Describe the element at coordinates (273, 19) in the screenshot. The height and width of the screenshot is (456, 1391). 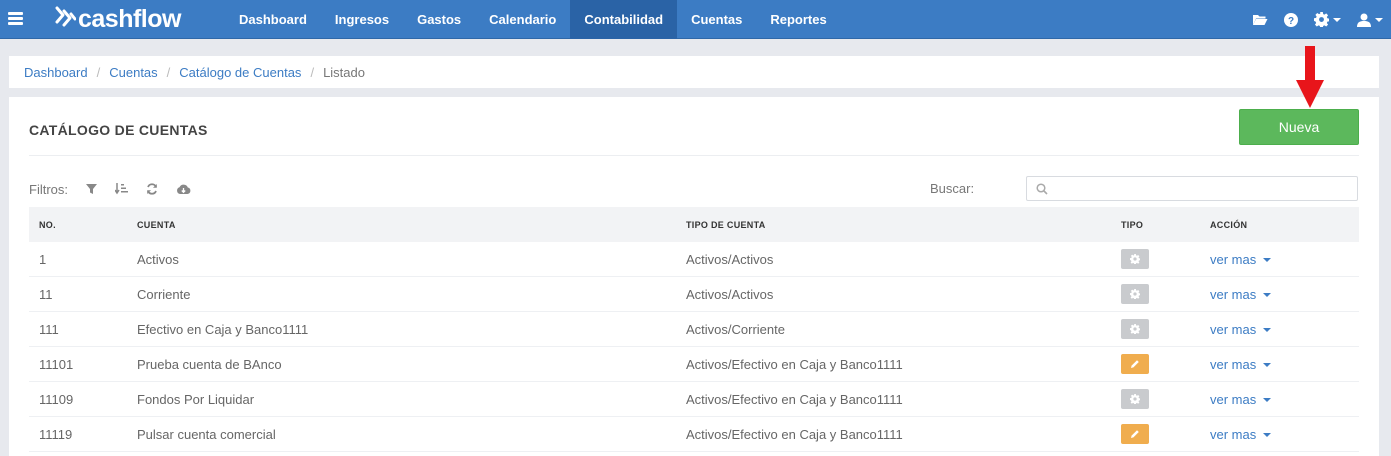
I see `nav-item-dashboard: Dashboard` at that location.